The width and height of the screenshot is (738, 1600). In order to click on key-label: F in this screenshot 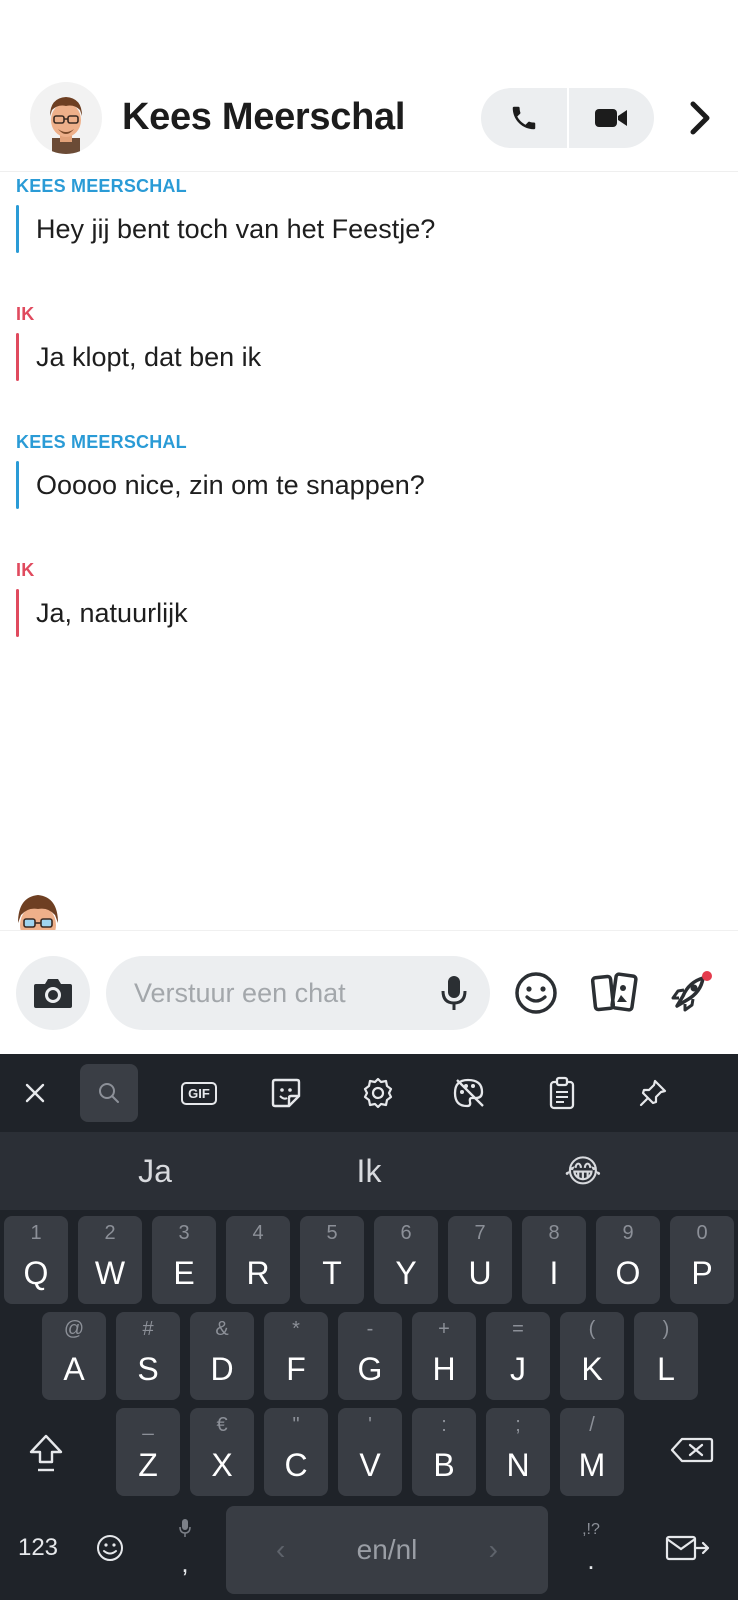, I will do `click(296, 1369)`.